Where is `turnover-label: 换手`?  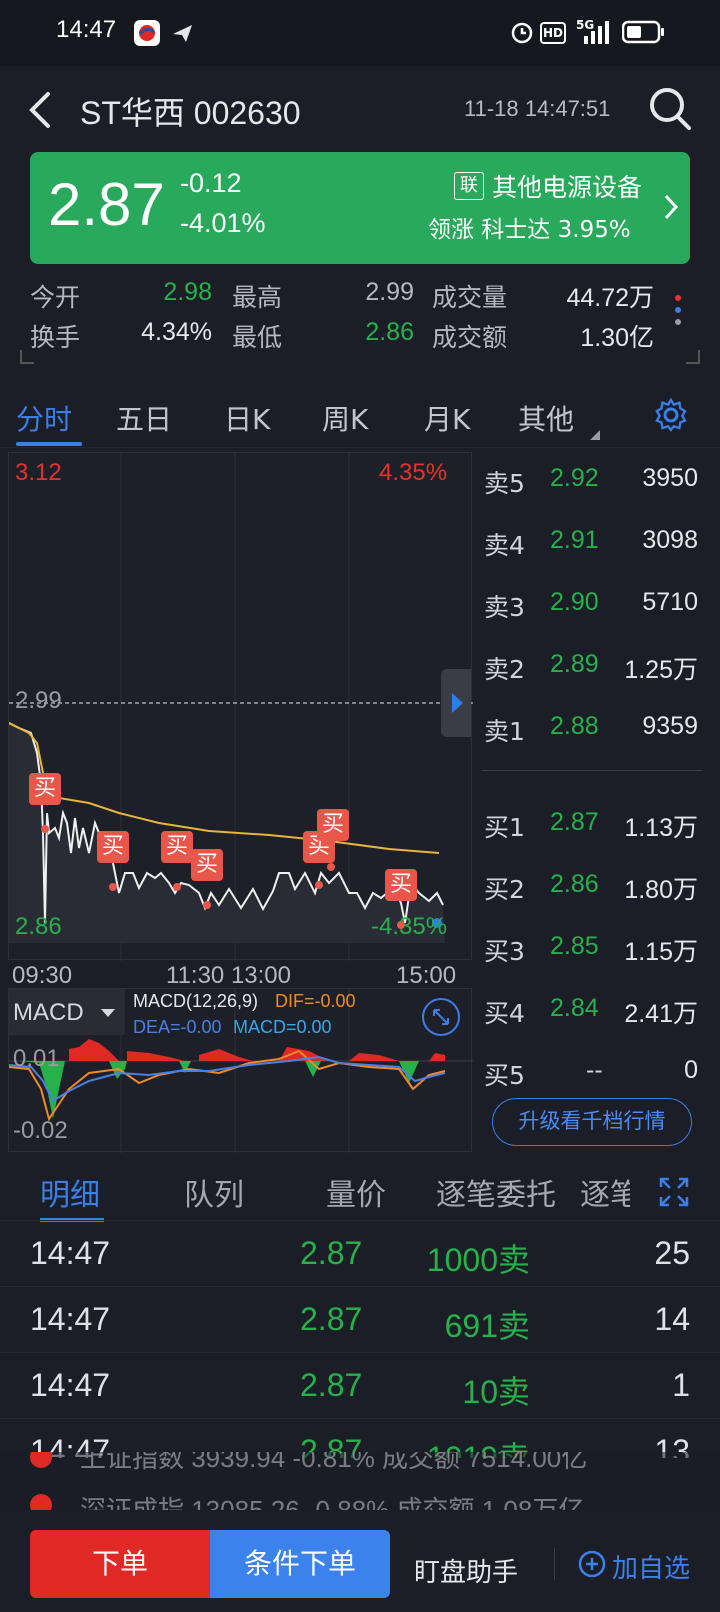
turnover-label: 换手 is located at coordinates (55, 337).